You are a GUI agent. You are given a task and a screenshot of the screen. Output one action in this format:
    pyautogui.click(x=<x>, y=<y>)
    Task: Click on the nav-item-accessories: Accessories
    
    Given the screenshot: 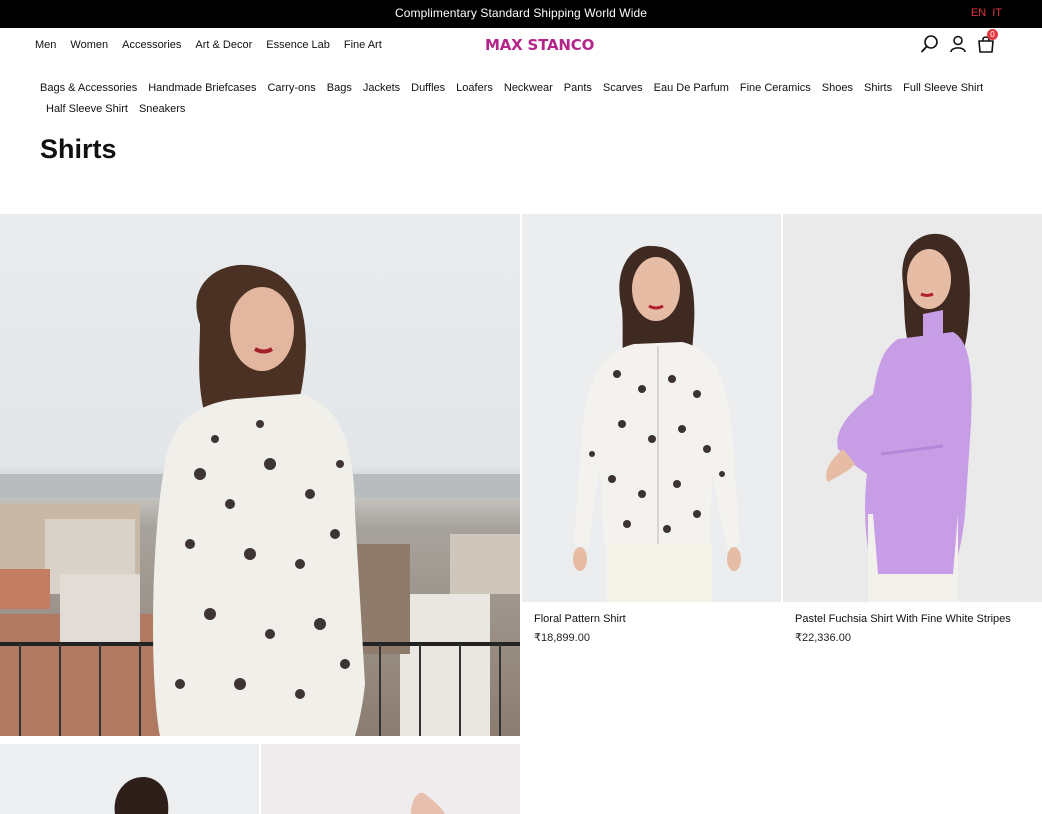 What is the action you would take?
    pyautogui.click(x=151, y=45)
    